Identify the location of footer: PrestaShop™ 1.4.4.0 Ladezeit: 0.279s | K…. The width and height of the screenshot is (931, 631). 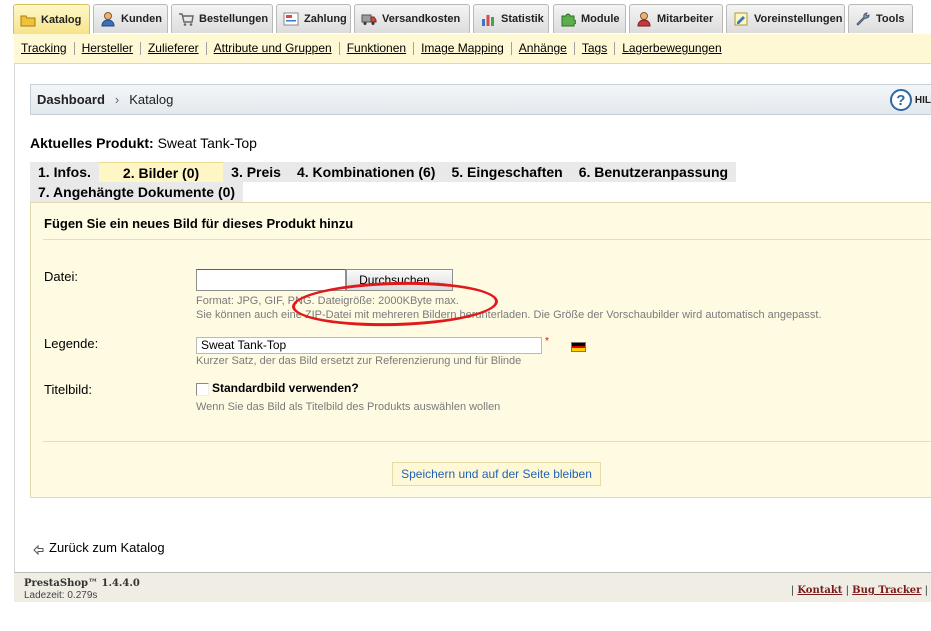
(472, 587).